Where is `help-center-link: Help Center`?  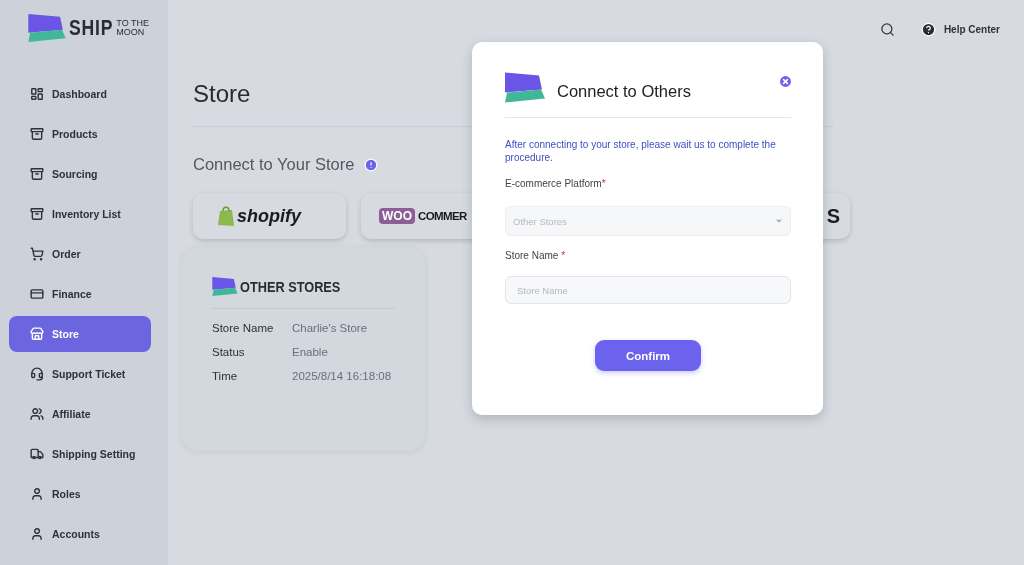 help-center-link: Help Center is located at coordinates (960, 29).